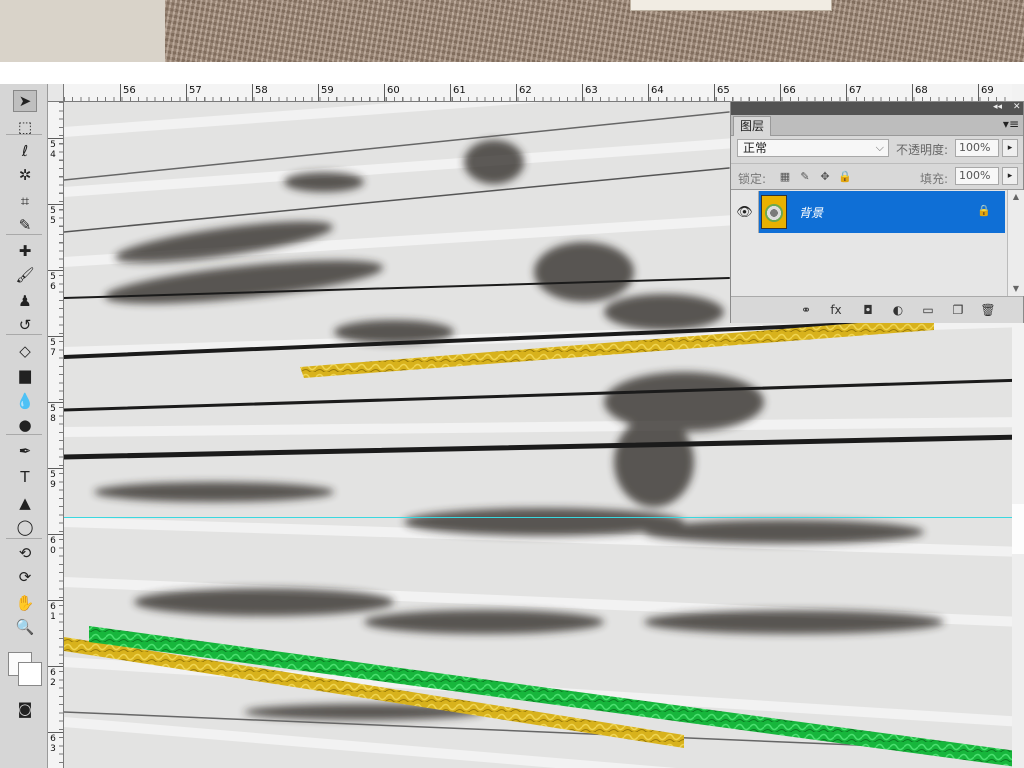  What do you see at coordinates (836, 310) in the screenshot?
I see `fx-icon: fx` at bounding box center [836, 310].